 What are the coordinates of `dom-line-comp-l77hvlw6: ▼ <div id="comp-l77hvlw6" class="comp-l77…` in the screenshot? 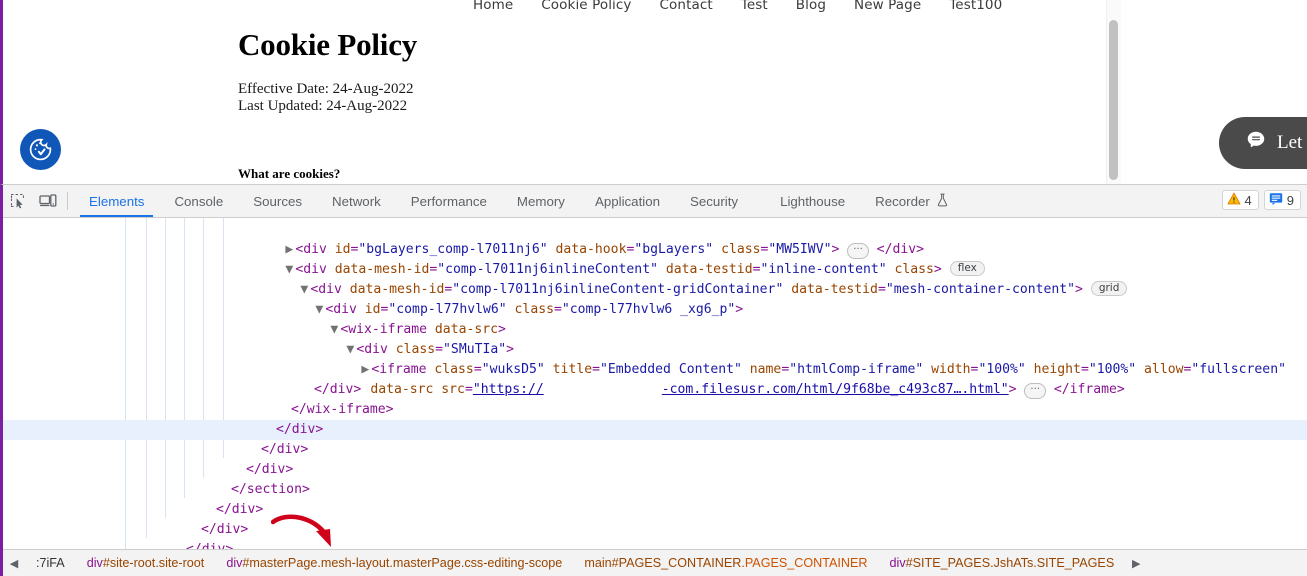 It's located at (655, 298).